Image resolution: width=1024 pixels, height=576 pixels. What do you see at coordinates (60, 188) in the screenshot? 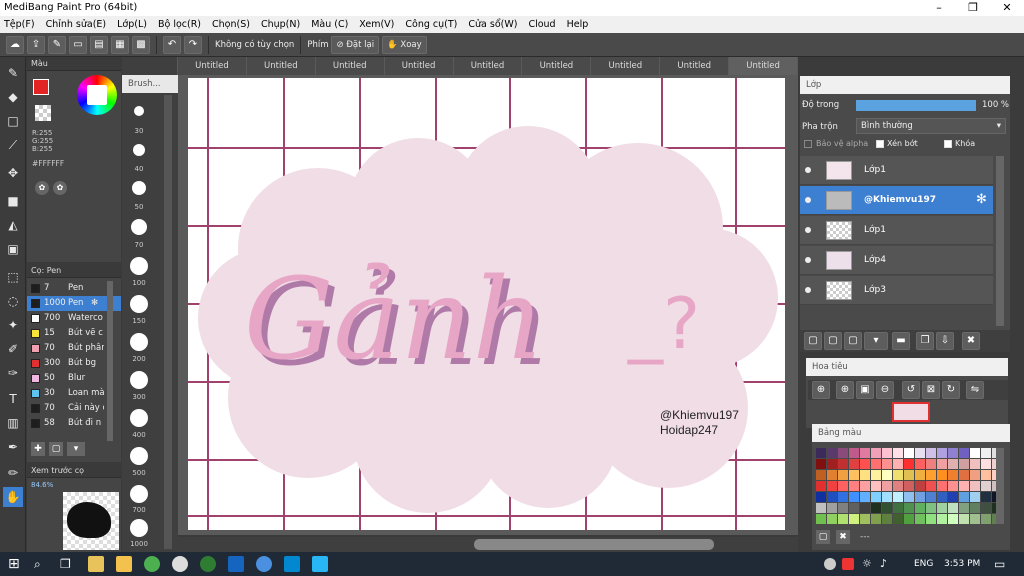
I see `color-set-icon: ✿` at bounding box center [60, 188].